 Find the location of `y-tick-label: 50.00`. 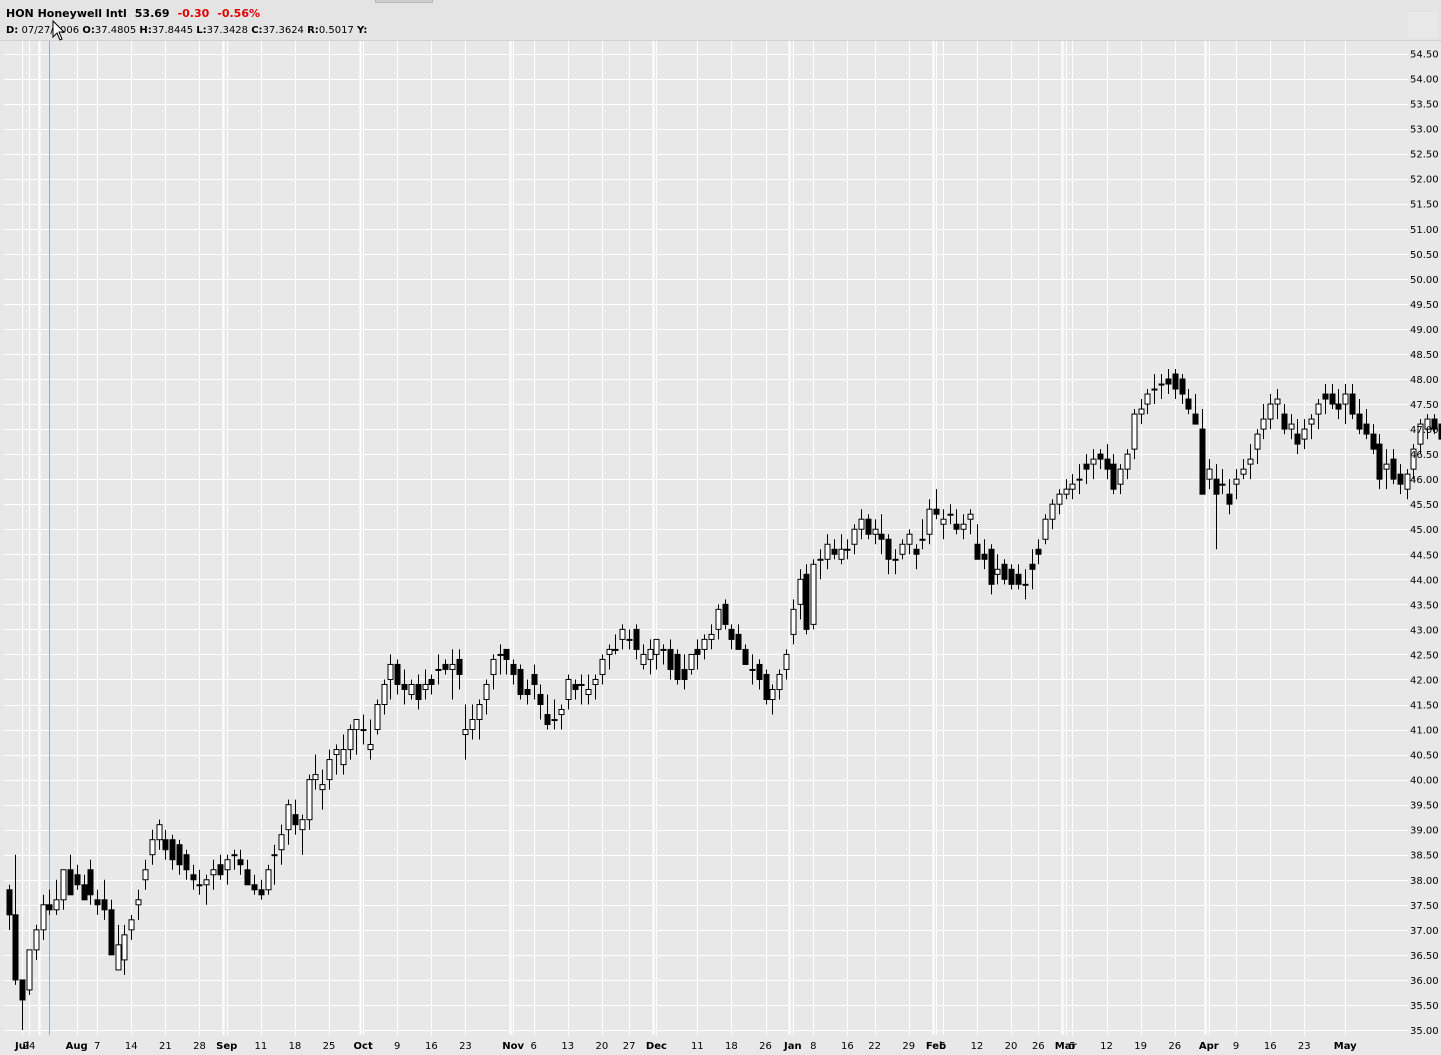

y-tick-label: 50.00 is located at coordinates (1424, 280).